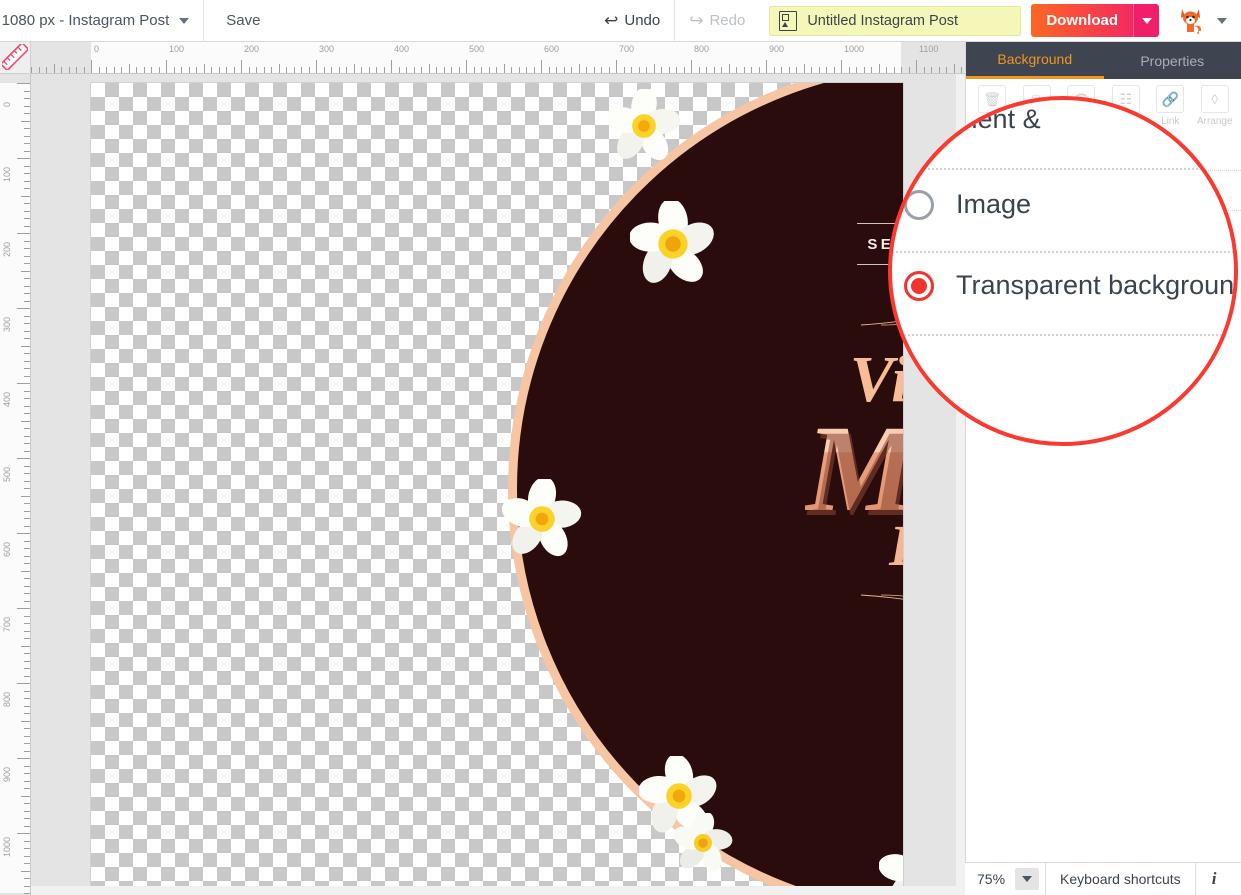 This screenshot has width=1241, height=895. What do you see at coordinates (717, 21) in the screenshot?
I see `redo-button: ↪ Redo` at bounding box center [717, 21].